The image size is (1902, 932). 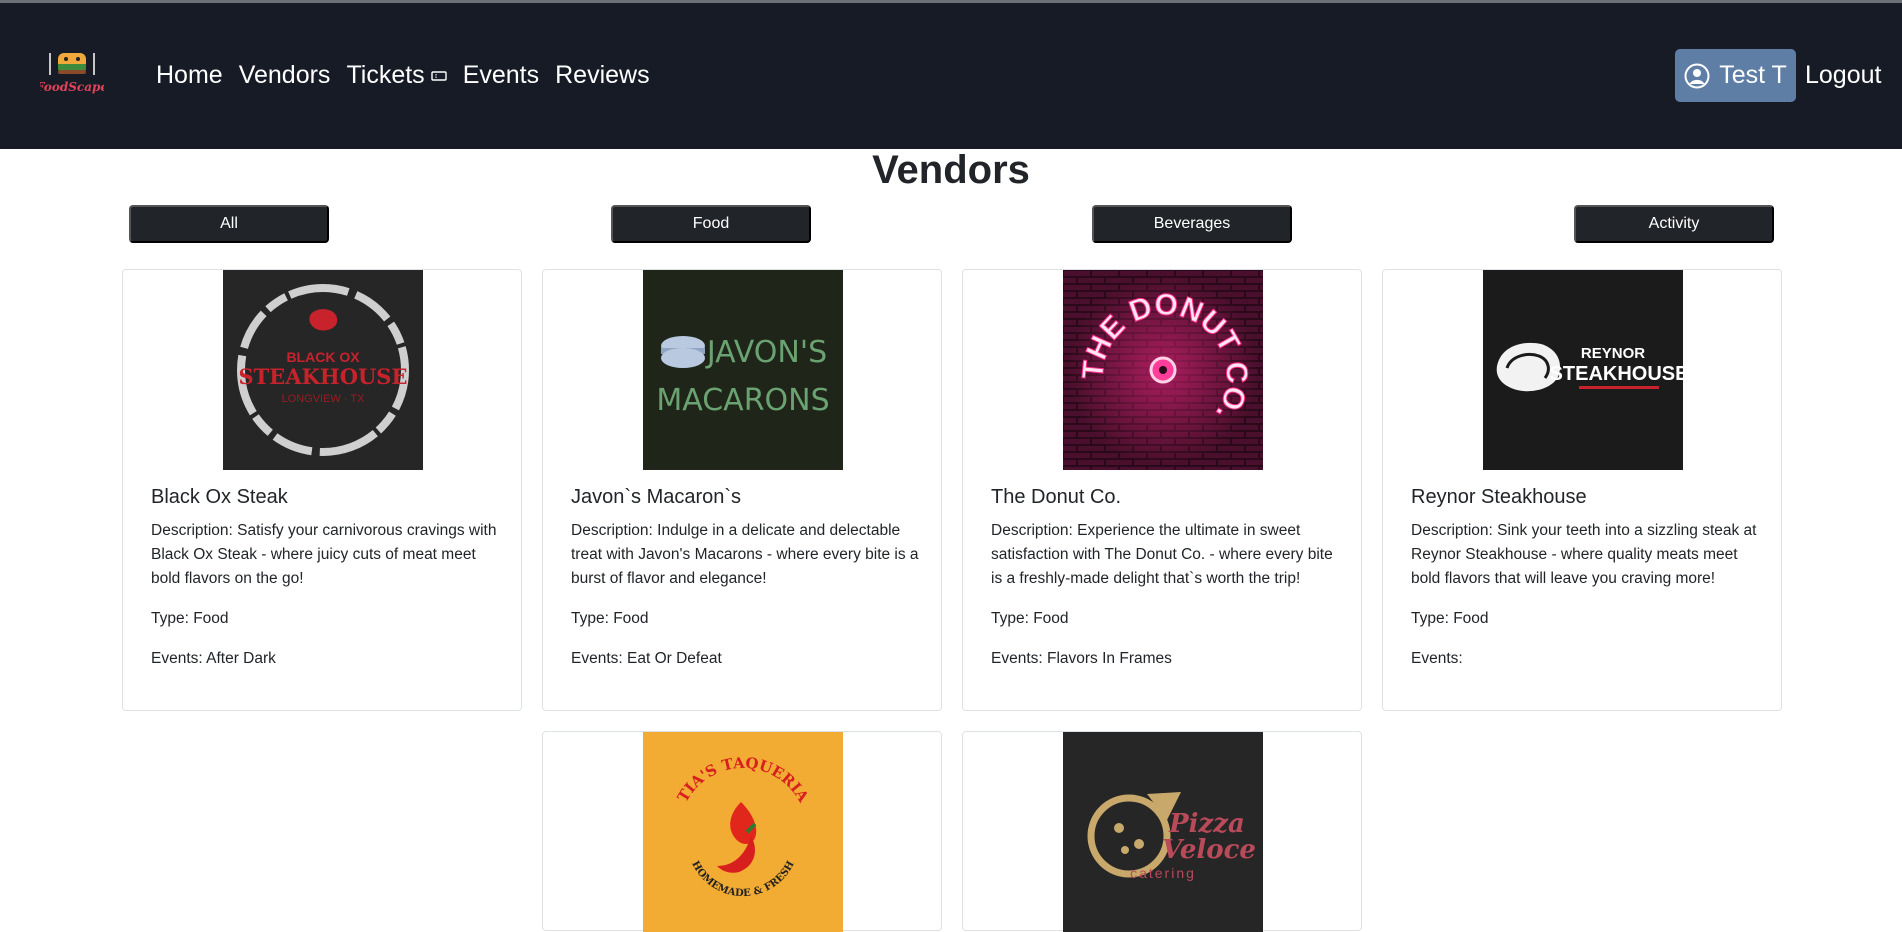 What do you see at coordinates (742, 400) in the screenshot?
I see `svg-text: MACARONS` at bounding box center [742, 400].